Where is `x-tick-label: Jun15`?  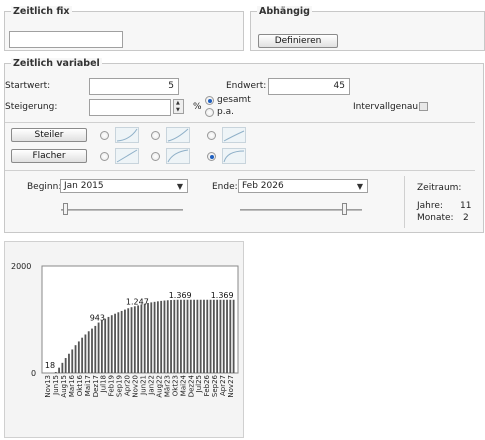 x-tick-label: Jun15 is located at coordinates (56, 385).